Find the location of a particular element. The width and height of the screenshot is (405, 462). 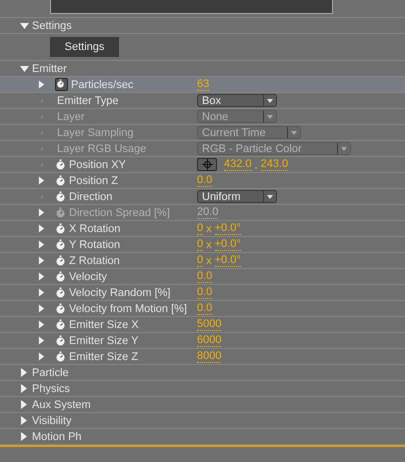

param-row: X Rotation 0 x +0.0° is located at coordinates (202, 229).